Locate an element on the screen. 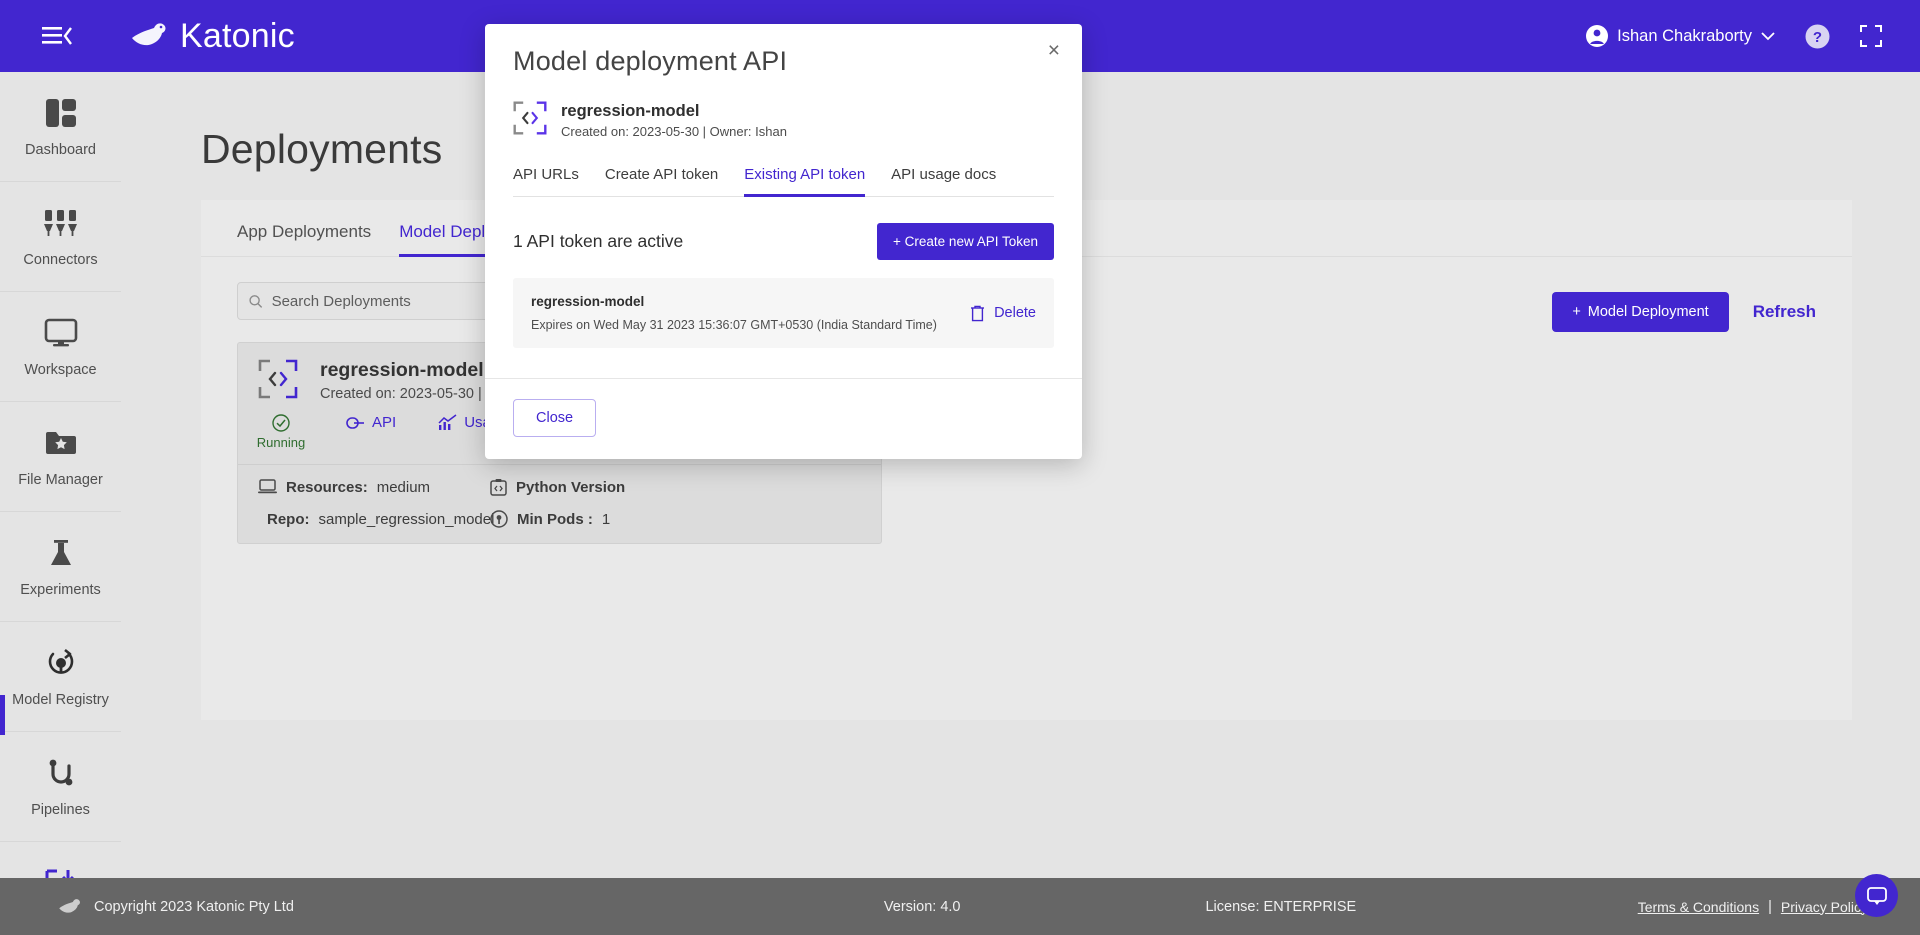 This screenshot has height=935, width=1920. help-circle-icon: ? is located at coordinates (1817, 36).